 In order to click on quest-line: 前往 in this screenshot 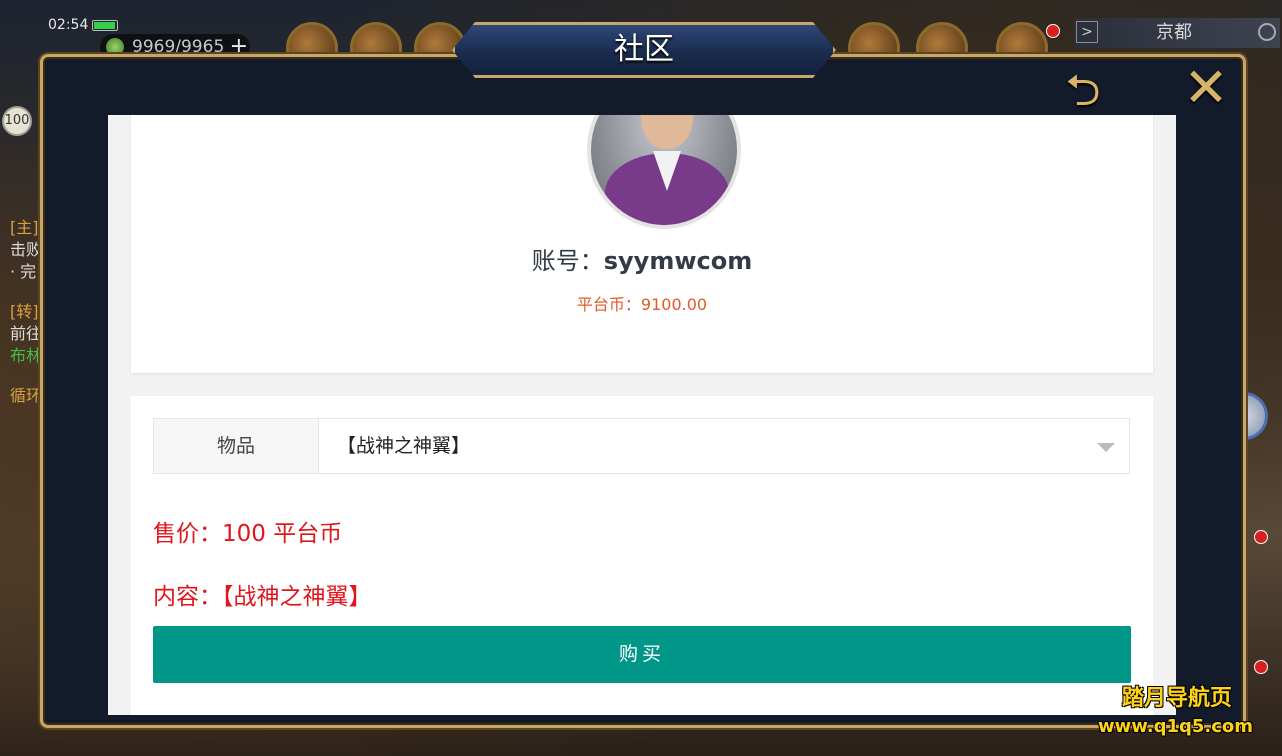, I will do `click(26, 333)`.